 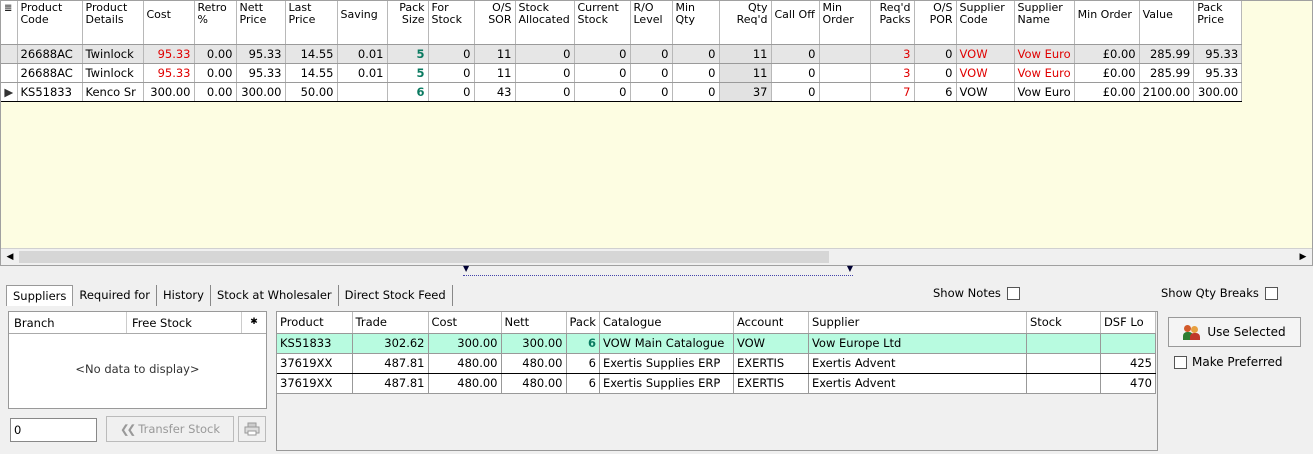 What do you see at coordinates (261, 54) in the screenshot?
I see `cell-nett-price: 95.33` at bounding box center [261, 54].